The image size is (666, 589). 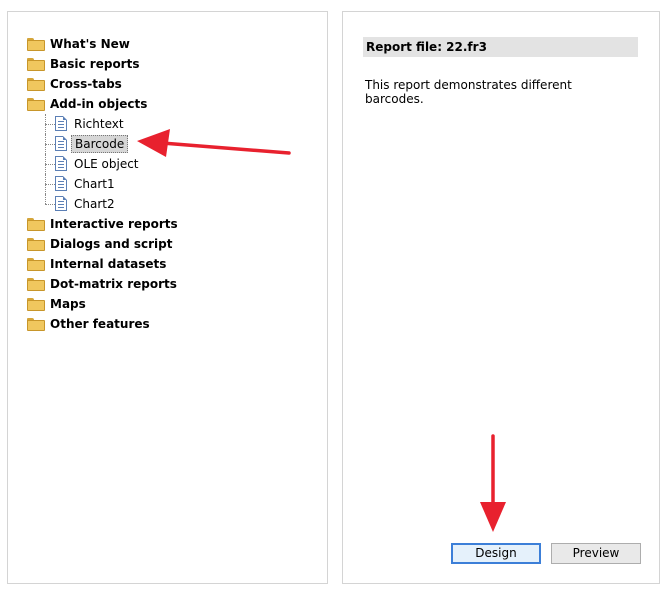 I want to click on preview-button: Preview, so click(x=596, y=553).